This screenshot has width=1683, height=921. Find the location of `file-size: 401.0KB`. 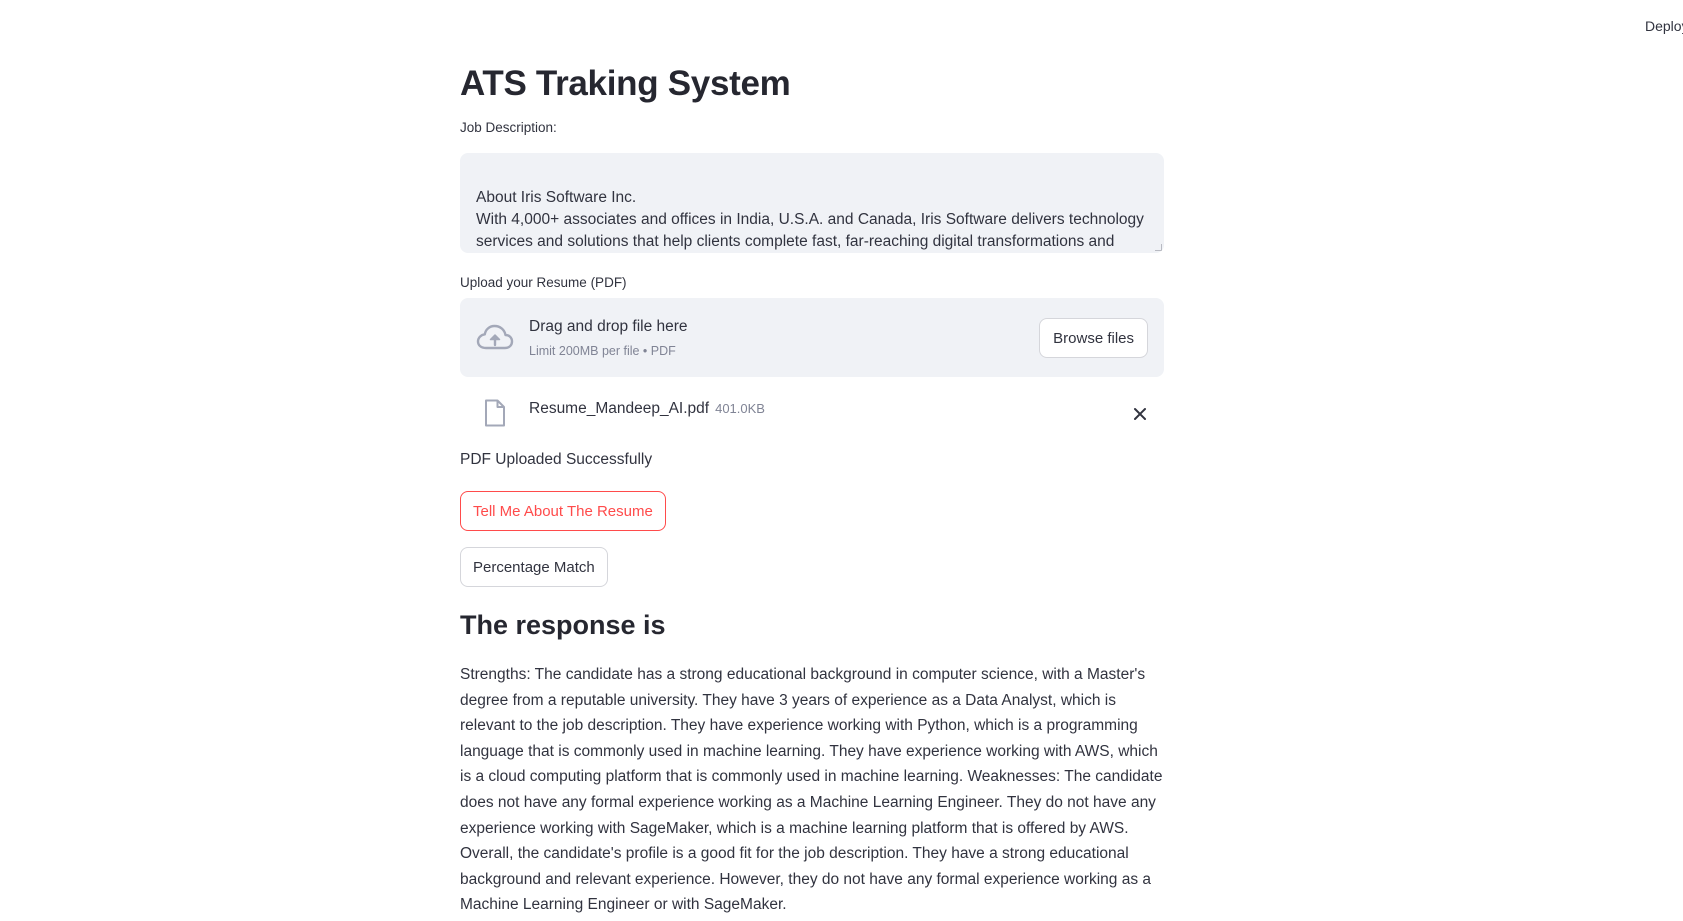

file-size: 401.0KB is located at coordinates (740, 408).